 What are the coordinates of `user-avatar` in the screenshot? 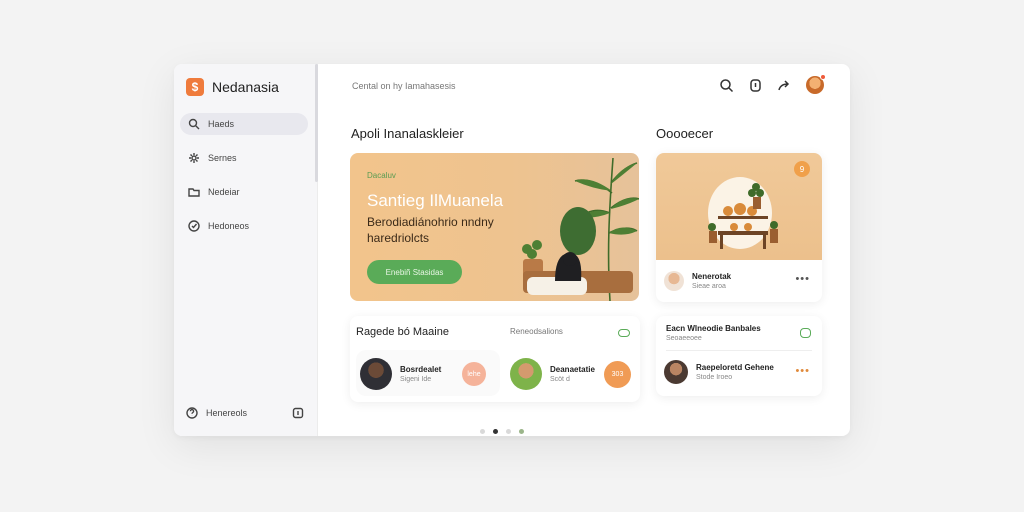 It's located at (816, 84).